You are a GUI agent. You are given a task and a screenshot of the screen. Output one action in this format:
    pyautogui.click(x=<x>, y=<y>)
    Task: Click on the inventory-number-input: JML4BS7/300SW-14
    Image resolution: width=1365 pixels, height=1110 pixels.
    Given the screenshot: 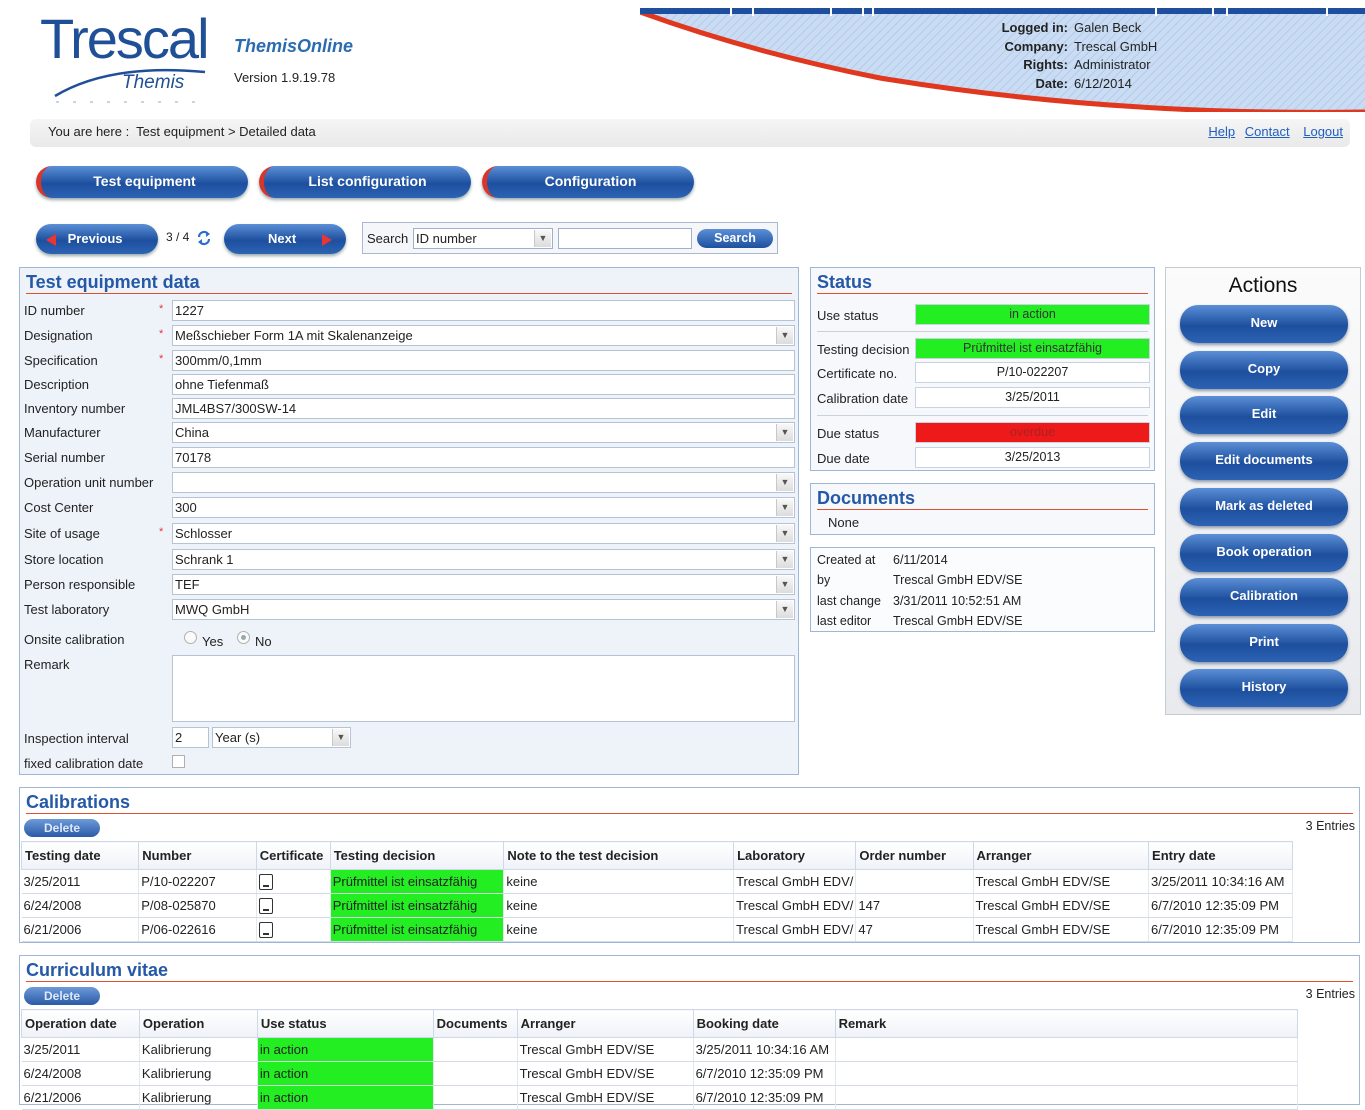 What is the action you would take?
    pyautogui.click(x=483, y=408)
    